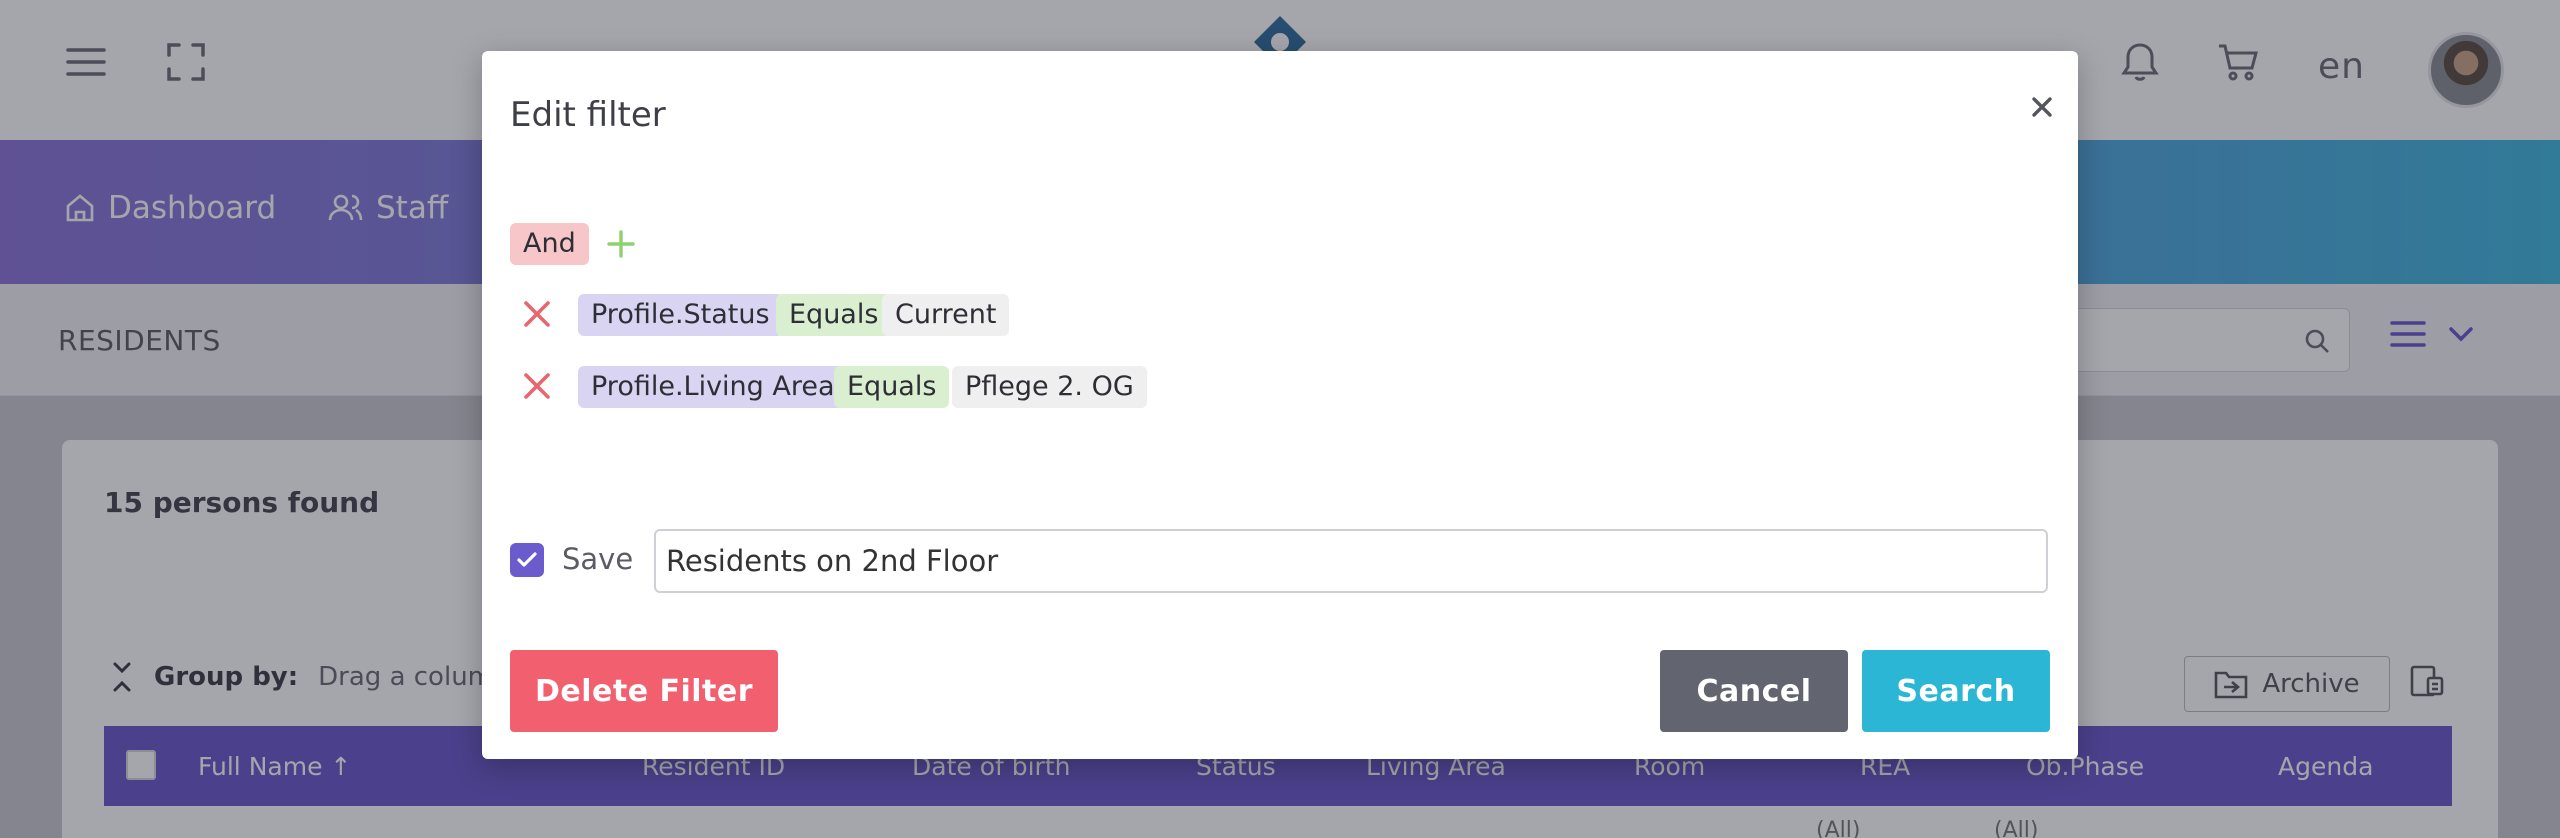  I want to click on save-checkbox, so click(527, 560).